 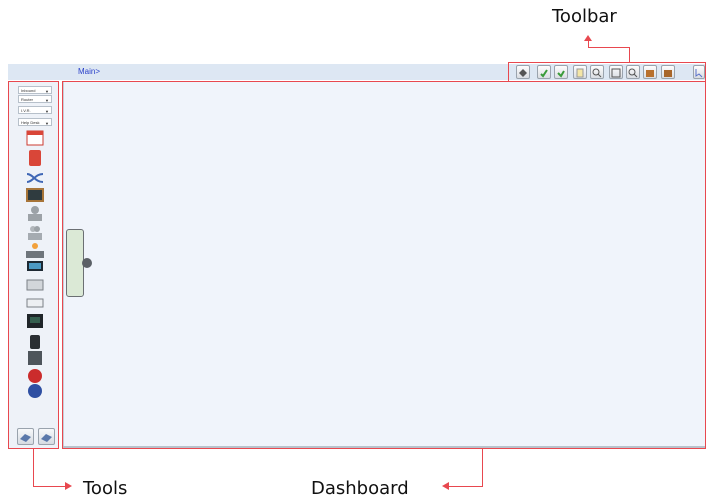 I want to click on monitor-icon, so click(x=35, y=267).